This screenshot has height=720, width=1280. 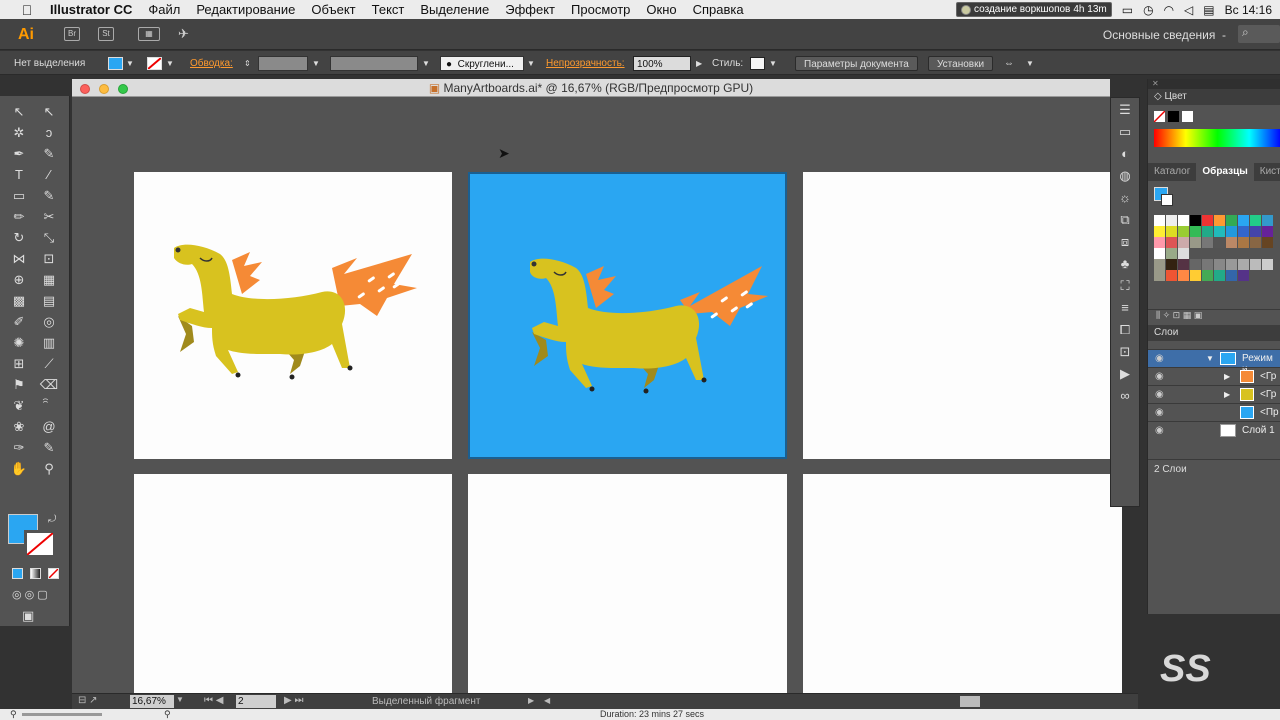 I want to click on artboard-nav-icon: ⊟ ↗, so click(x=88, y=700).